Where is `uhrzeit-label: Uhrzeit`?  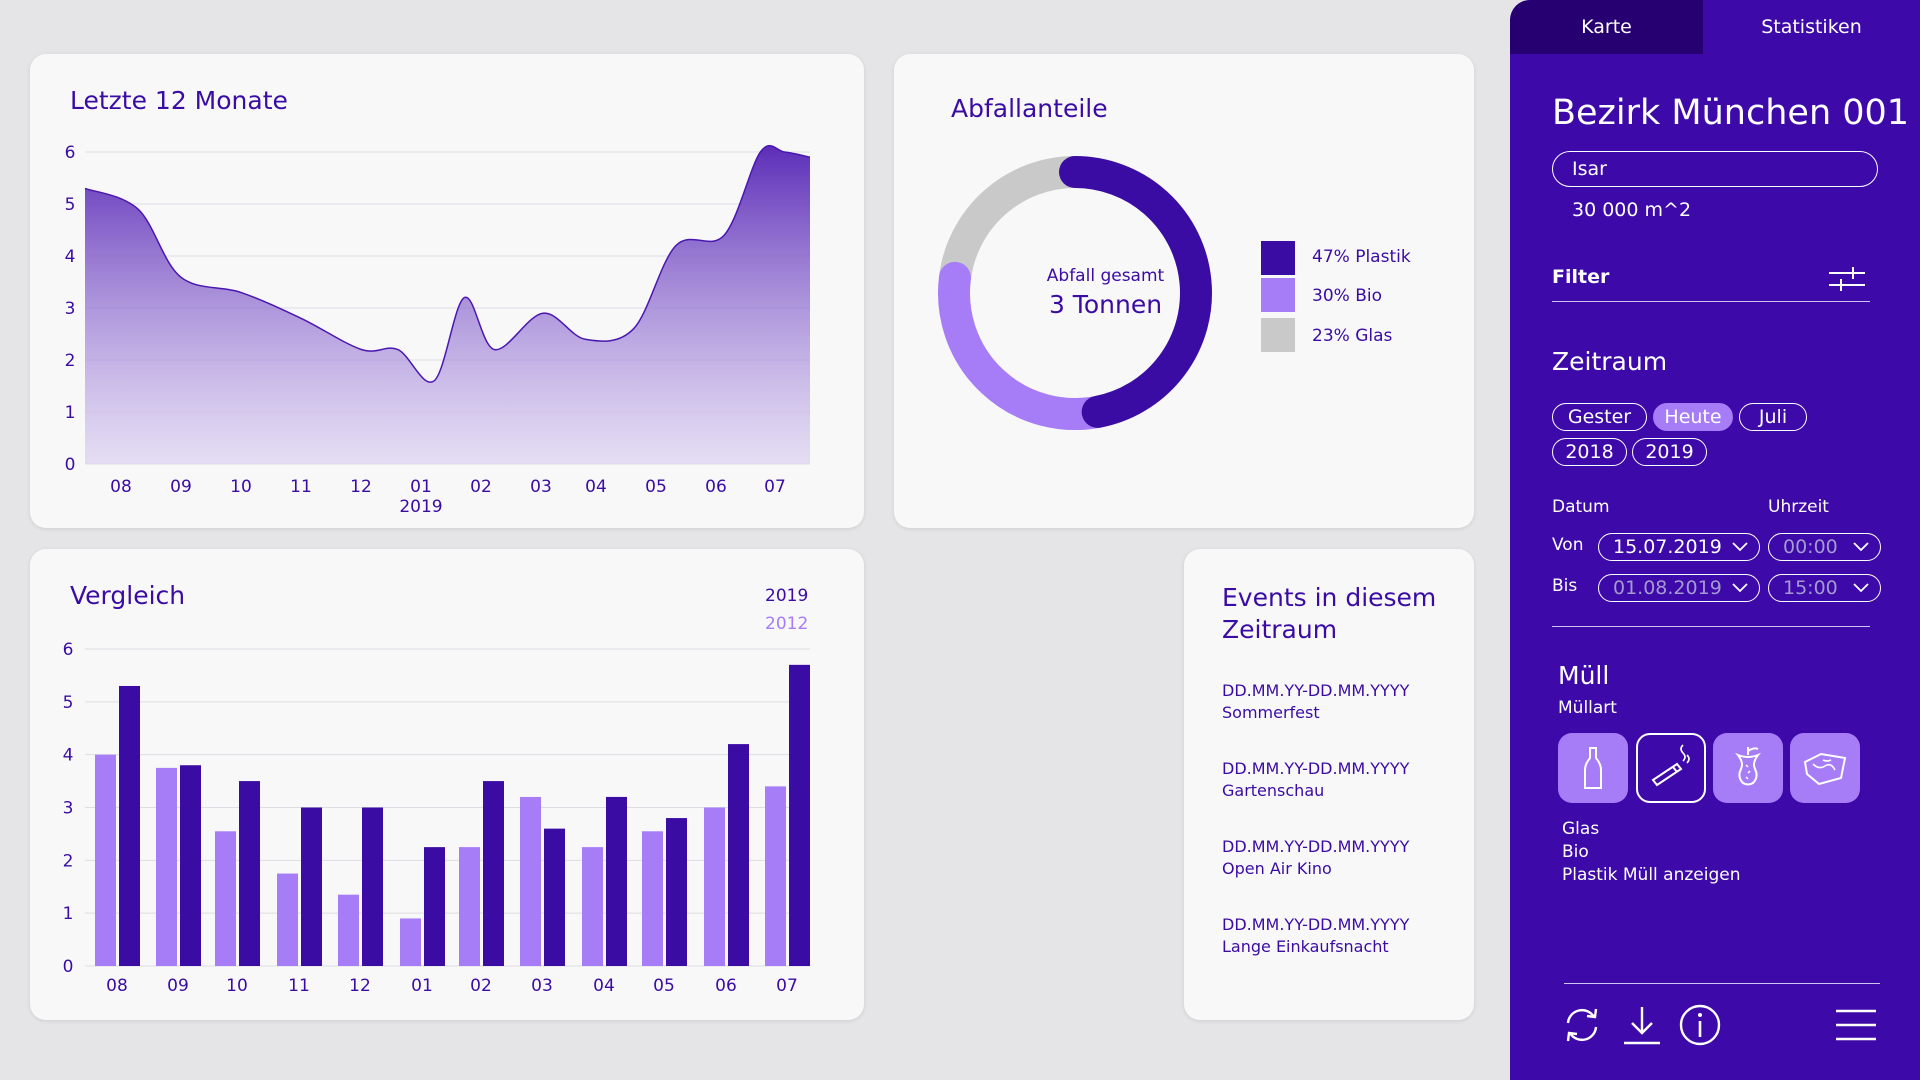 uhrzeit-label: Uhrzeit is located at coordinates (1798, 507).